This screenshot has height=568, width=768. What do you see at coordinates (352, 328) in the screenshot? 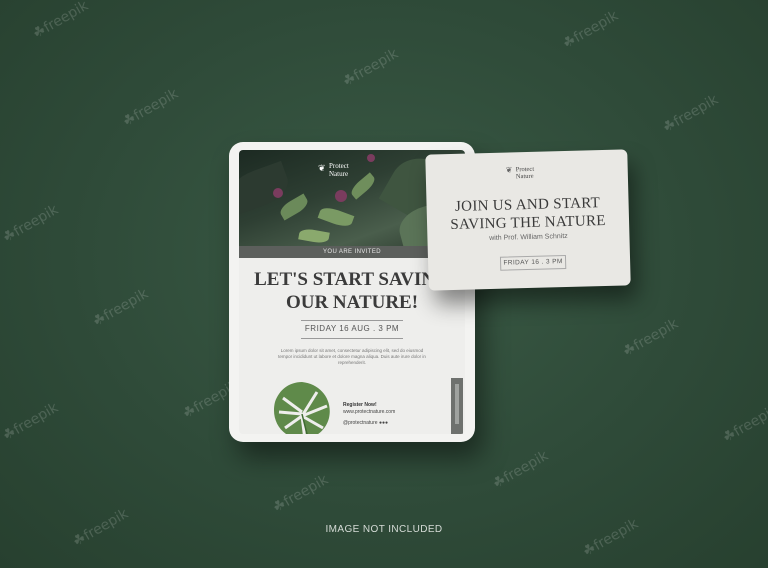
I see `event-date: FRIDAY 16 AUG . 3 PM` at bounding box center [352, 328].